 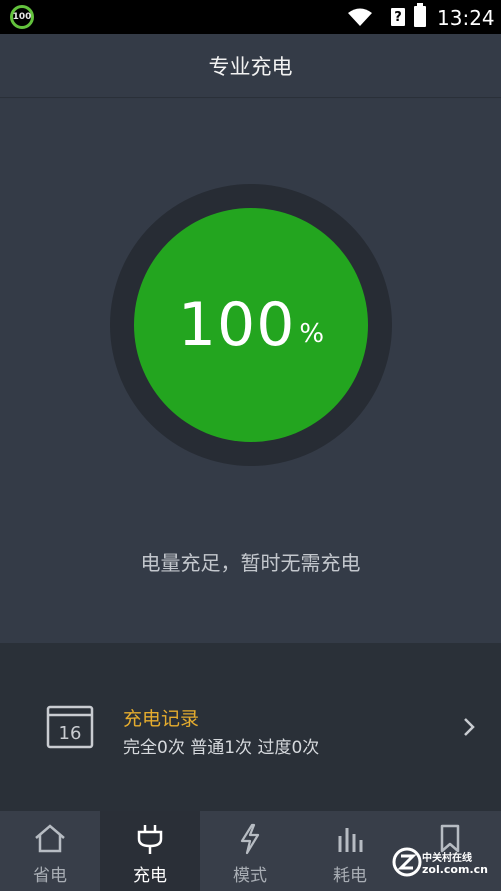 I want to click on wifi-icon, so click(x=360, y=17).